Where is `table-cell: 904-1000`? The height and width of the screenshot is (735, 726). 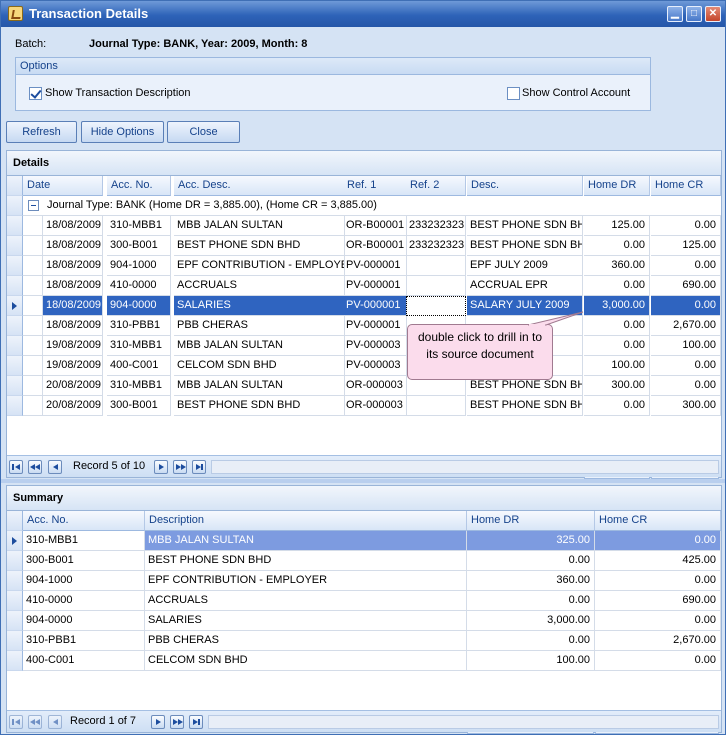
table-cell: 904-1000 is located at coordinates (84, 581).